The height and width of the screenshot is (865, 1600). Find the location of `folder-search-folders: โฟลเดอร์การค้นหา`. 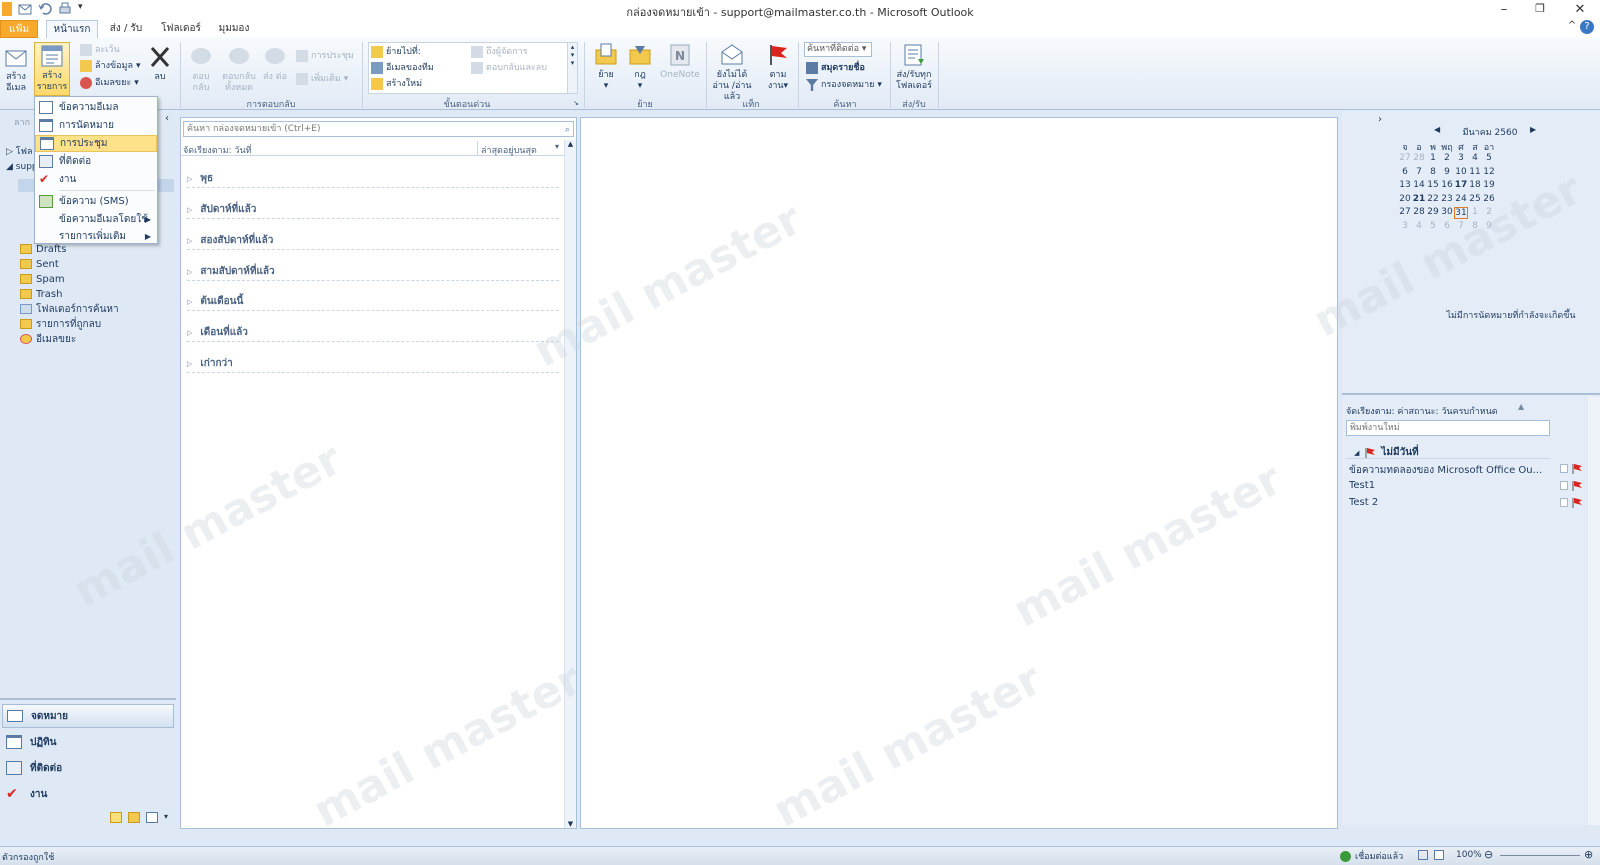

folder-search-folders: โฟลเดอร์การค้นหา is located at coordinates (69, 309).